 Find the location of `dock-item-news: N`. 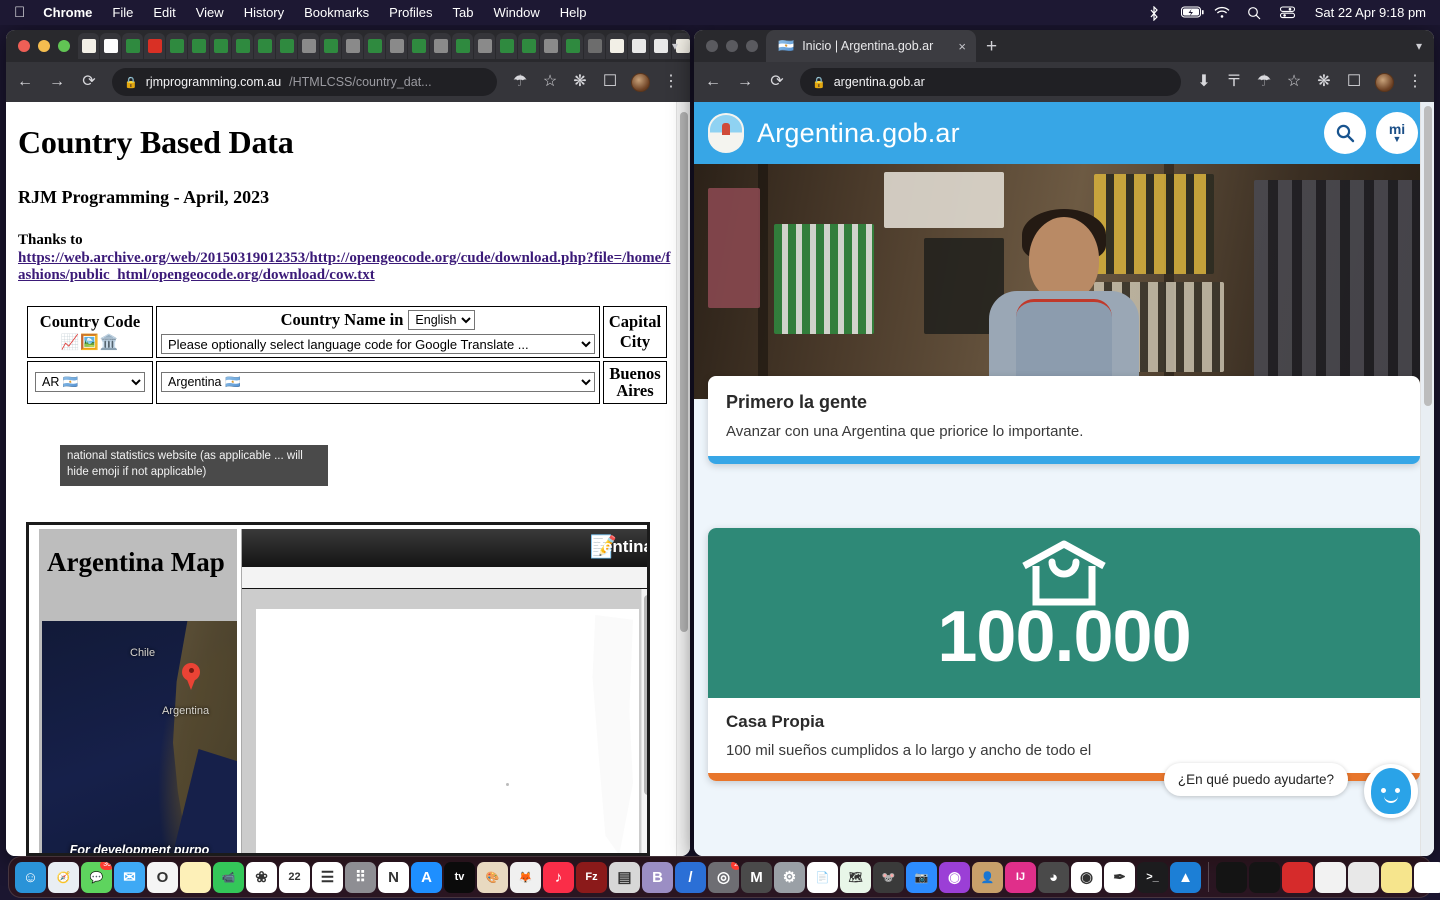

dock-item-news: N is located at coordinates (393, 877).